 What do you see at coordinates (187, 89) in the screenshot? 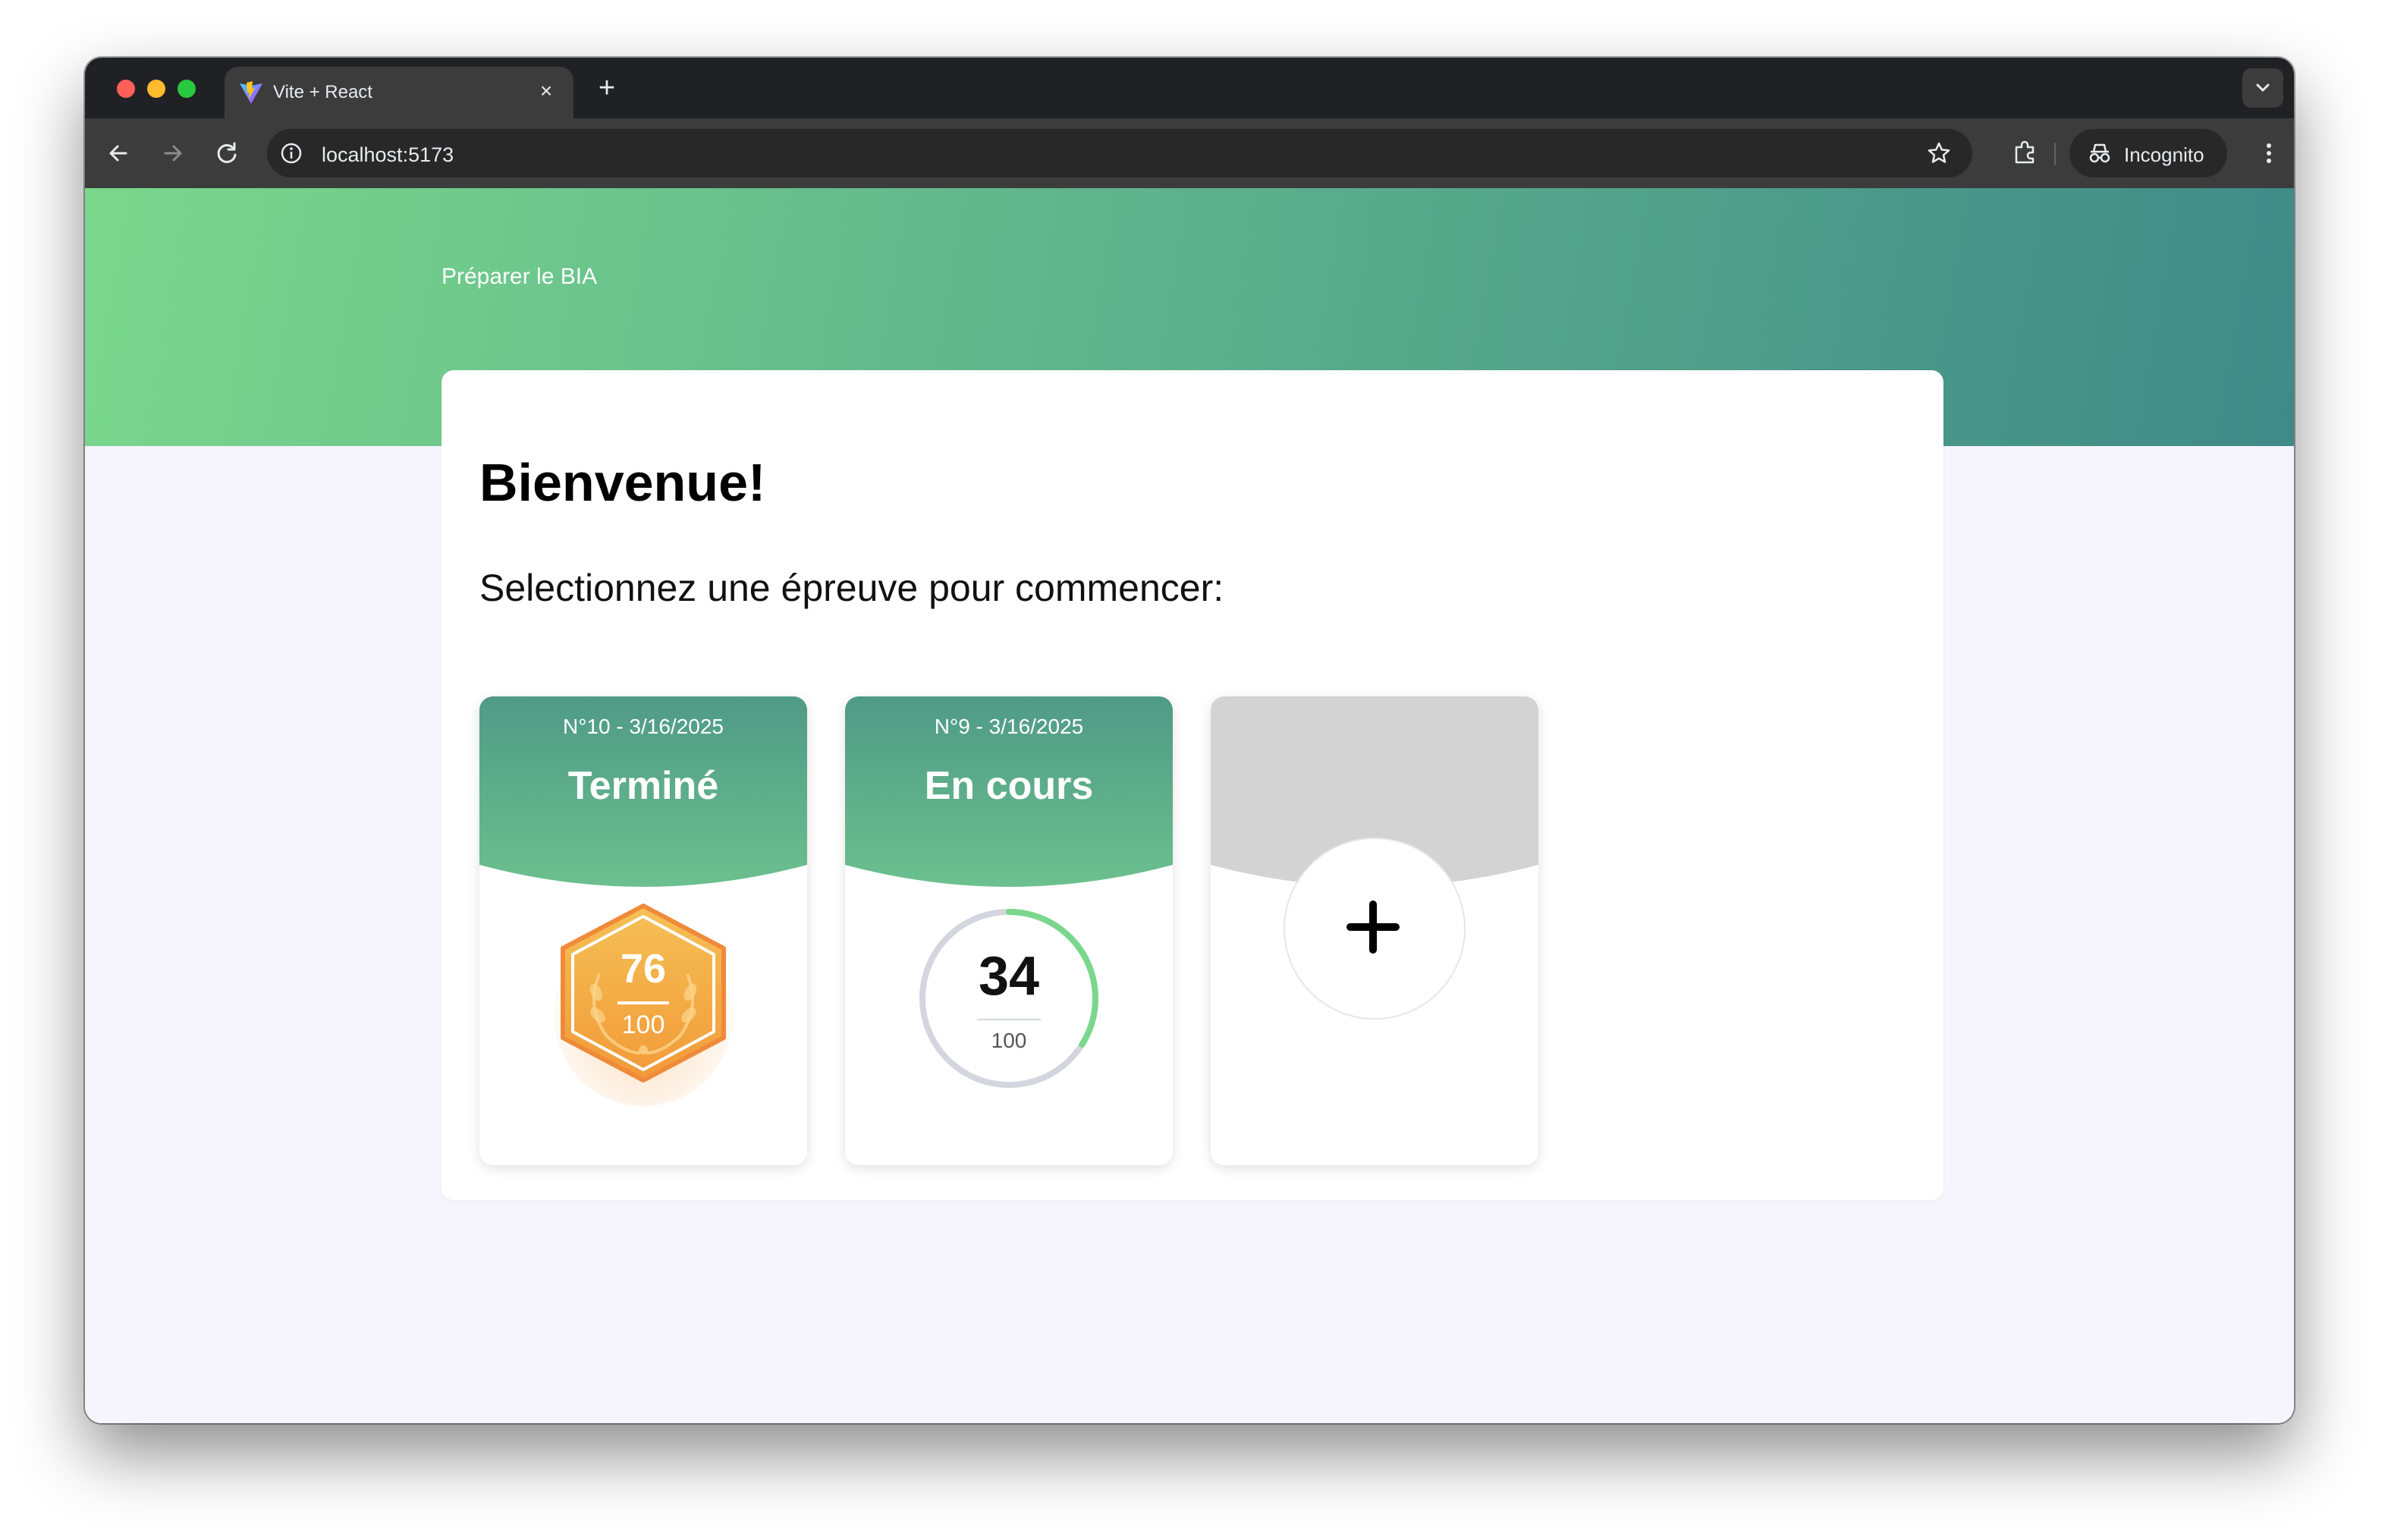
I see `zoom-window-button` at bounding box center [187, 89].